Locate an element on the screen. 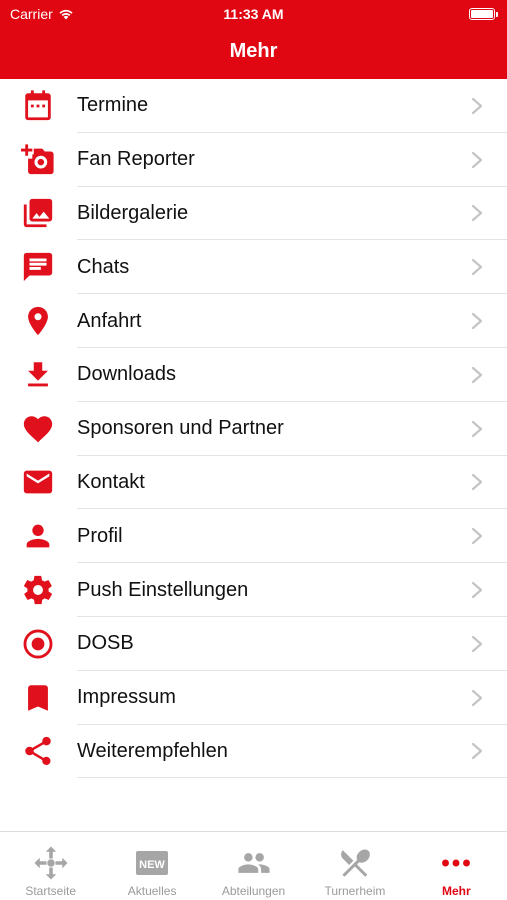  menu-item-label: Sponsoren und Partner is located at coordinates (180, 428).